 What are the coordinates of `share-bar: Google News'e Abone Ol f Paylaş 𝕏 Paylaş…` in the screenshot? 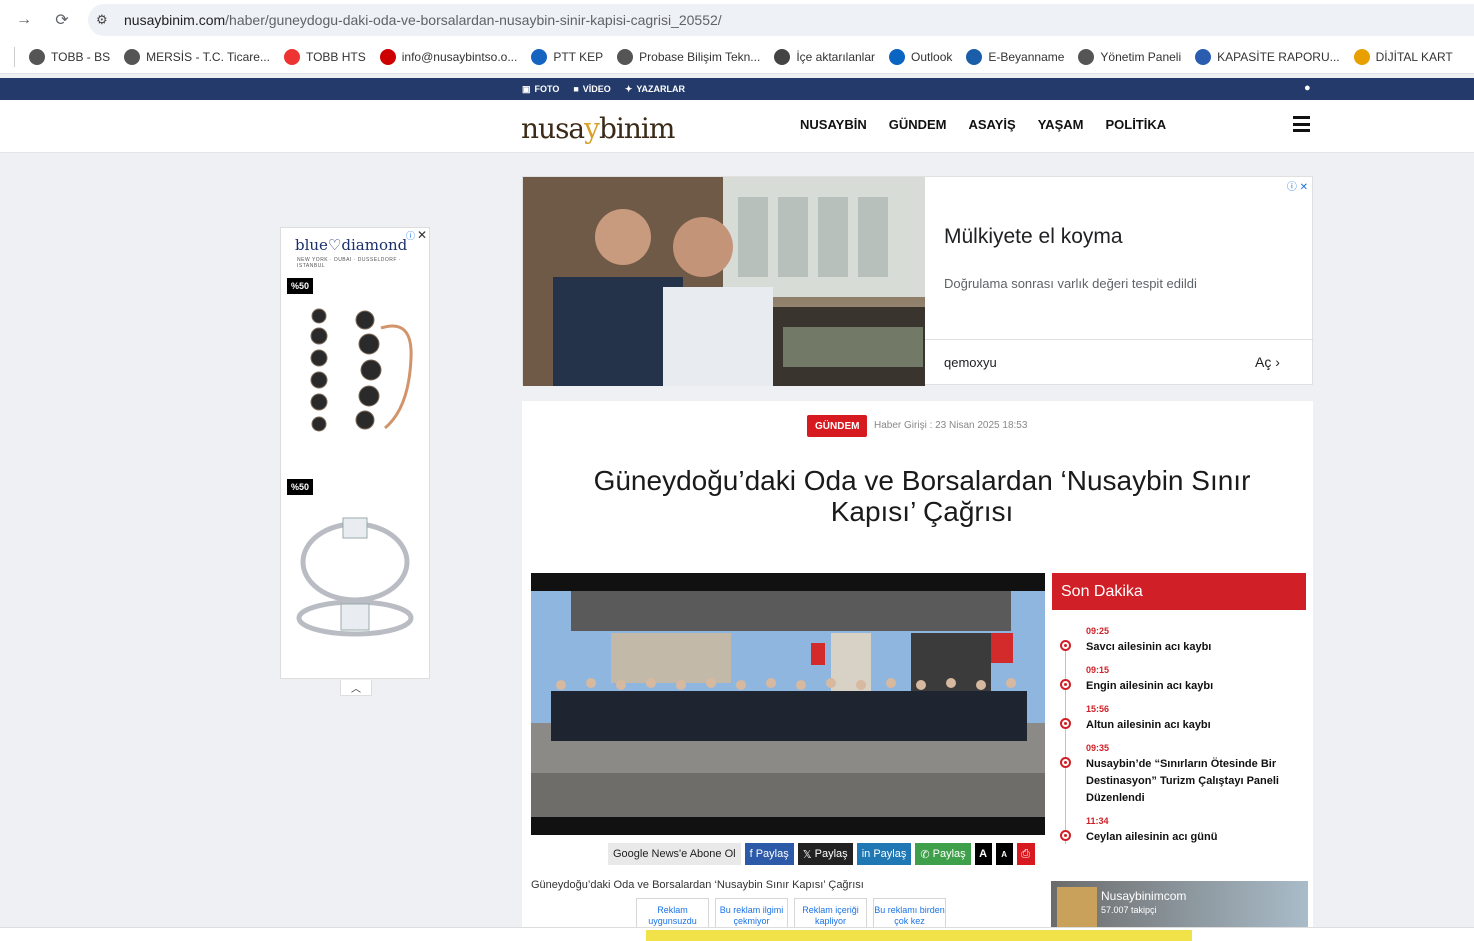 It's located at (821, 854).